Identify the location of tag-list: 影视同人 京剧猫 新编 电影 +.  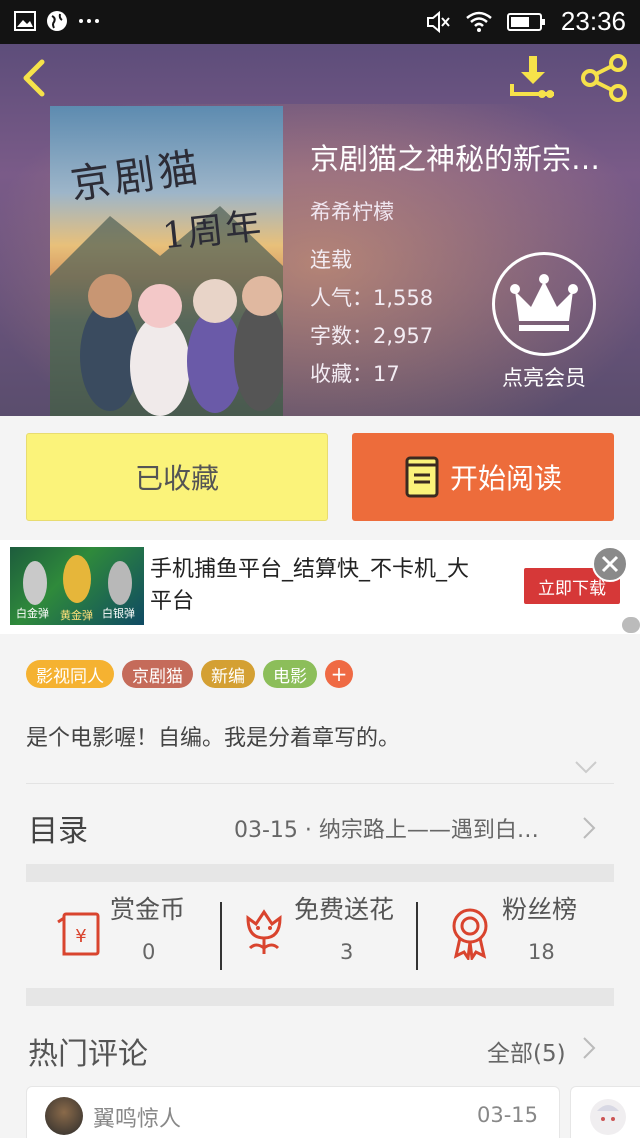
(189, 674).